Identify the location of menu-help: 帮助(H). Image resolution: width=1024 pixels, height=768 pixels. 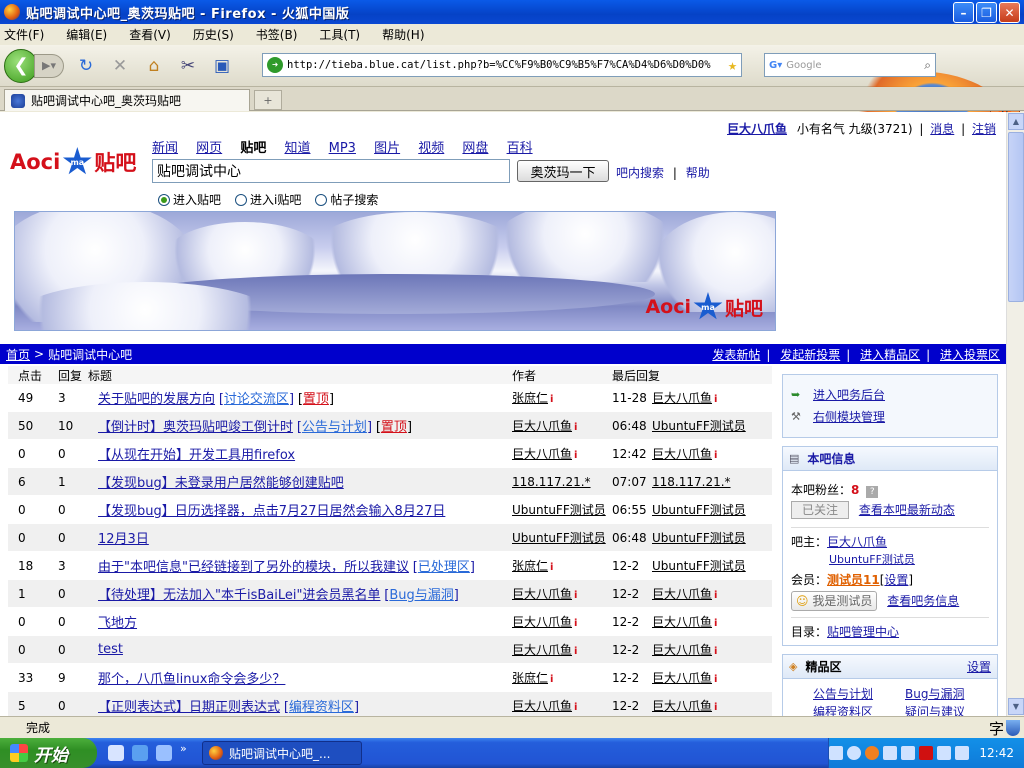
(403, 34).